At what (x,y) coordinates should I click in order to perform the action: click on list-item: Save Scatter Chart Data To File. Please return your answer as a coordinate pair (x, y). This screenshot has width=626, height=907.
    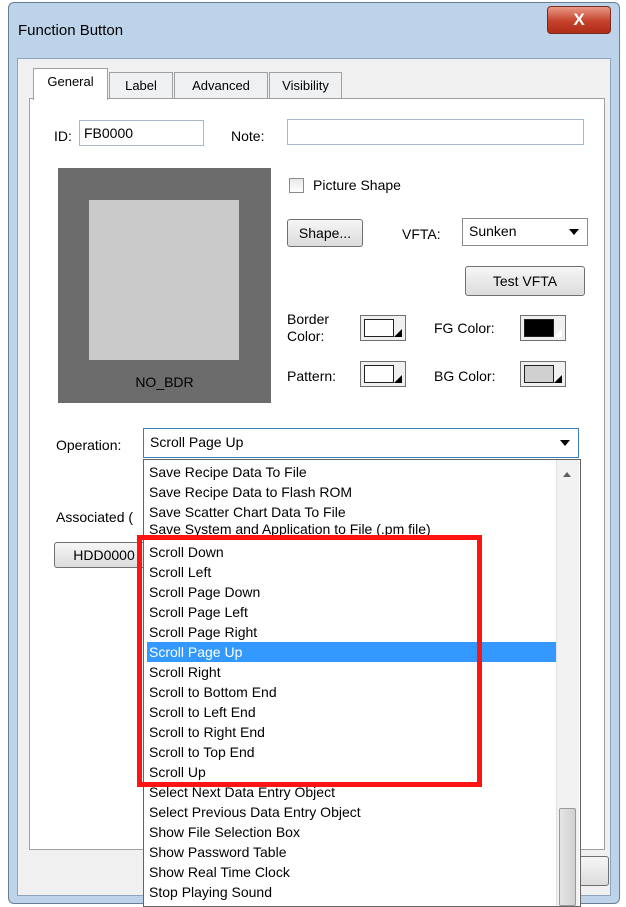
    Looking at the image, I should click on (352, 512).